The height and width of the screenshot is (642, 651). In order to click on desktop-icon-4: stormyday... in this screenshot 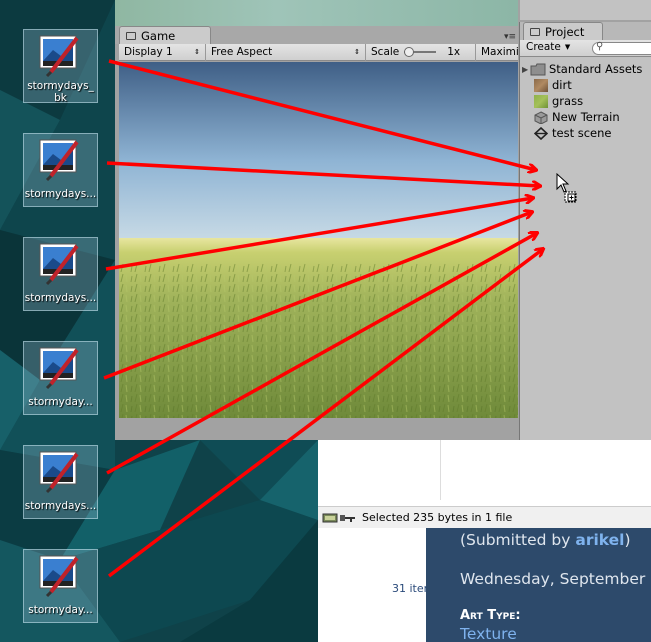, I will do `click(60, 378)`.